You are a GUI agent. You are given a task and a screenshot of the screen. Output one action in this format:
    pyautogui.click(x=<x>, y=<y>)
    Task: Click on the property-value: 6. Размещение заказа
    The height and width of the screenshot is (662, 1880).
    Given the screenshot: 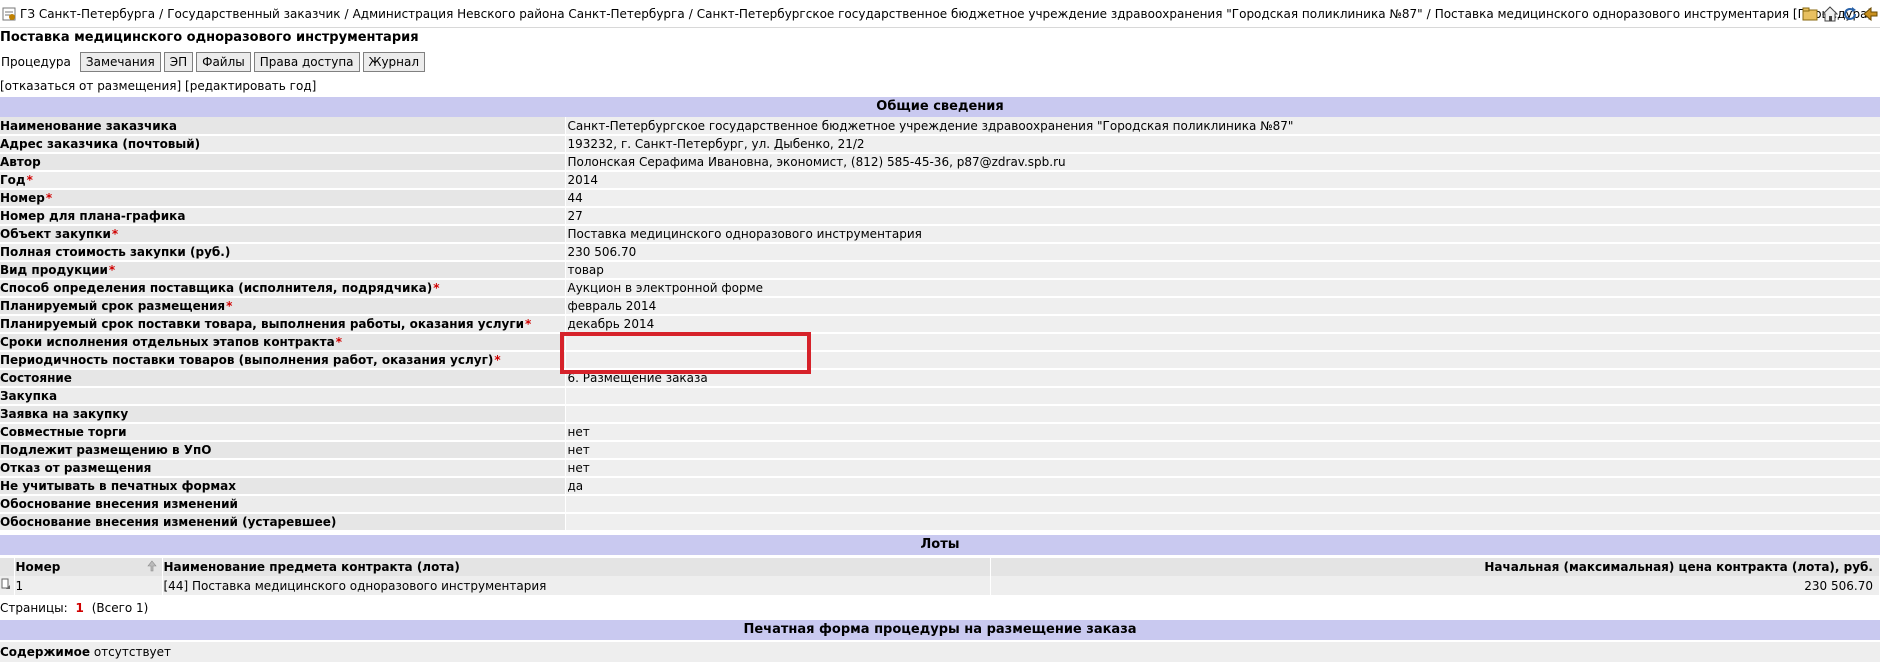 What is the action you would take?
    pyautogui.click(x=1222, y=378)
    